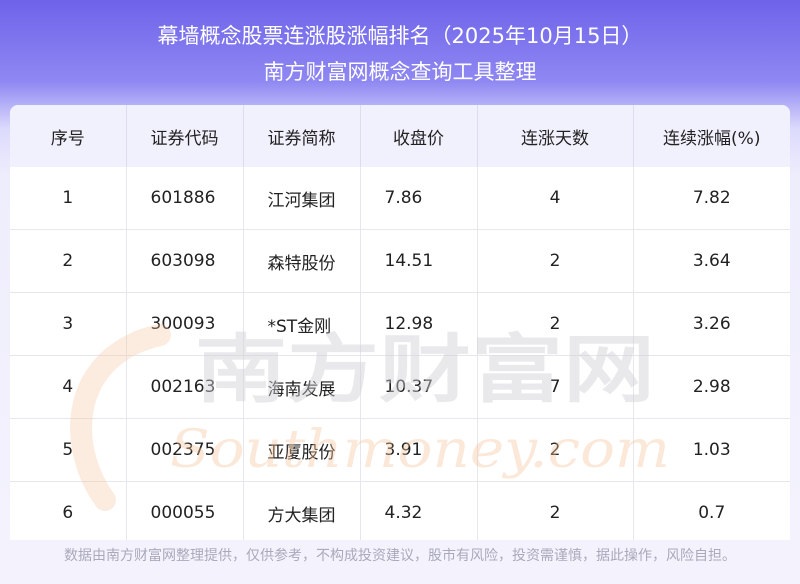  Describe the element at coordinates (419, 136) in the screenshot. I see `col-header-close: 收盘价` at that location.